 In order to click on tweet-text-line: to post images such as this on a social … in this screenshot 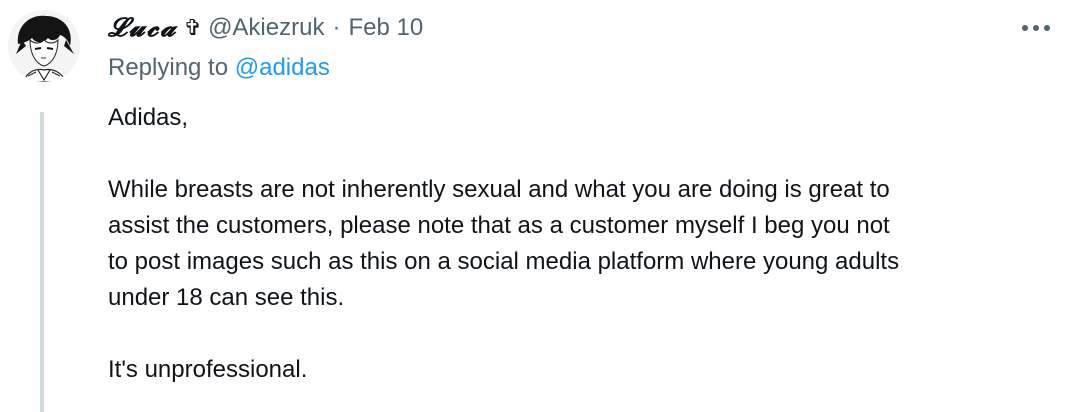, I will do `click(504, 261)`.